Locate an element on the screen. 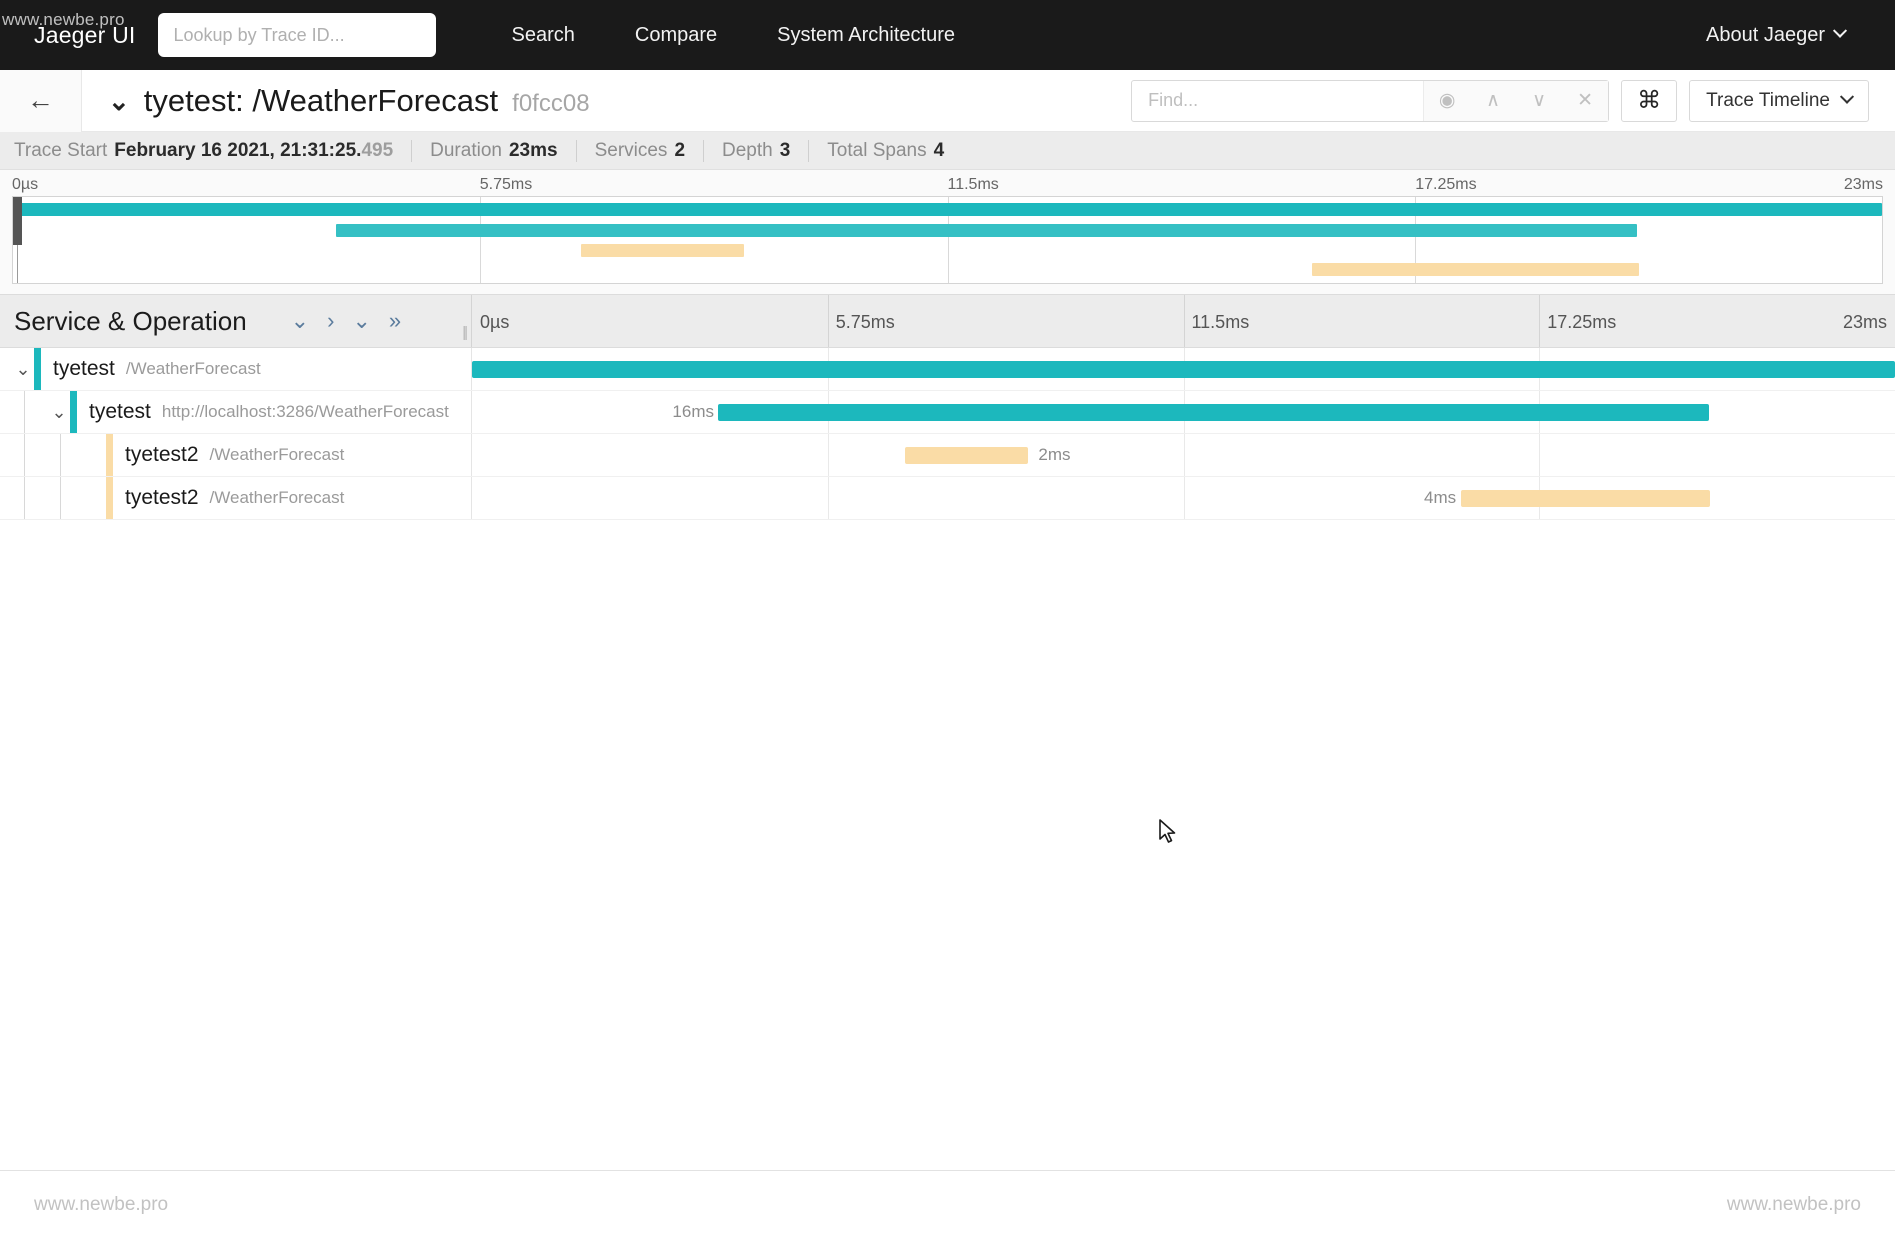 The width and height of the screenshot is (1895, 1238). view-mode-label: Trace Timeline is located at coordinates (1768, 100).